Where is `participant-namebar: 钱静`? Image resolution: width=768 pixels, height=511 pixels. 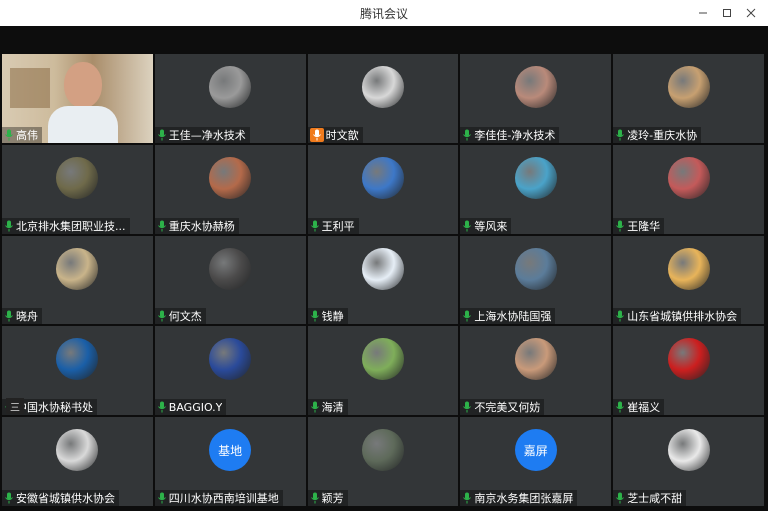 participant-namebar: 钱静 is located at coordinates (327, 316).